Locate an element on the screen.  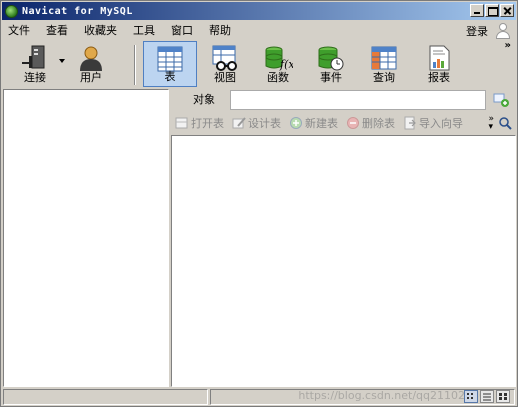
avatar-head is located at coordinates (503, 27).